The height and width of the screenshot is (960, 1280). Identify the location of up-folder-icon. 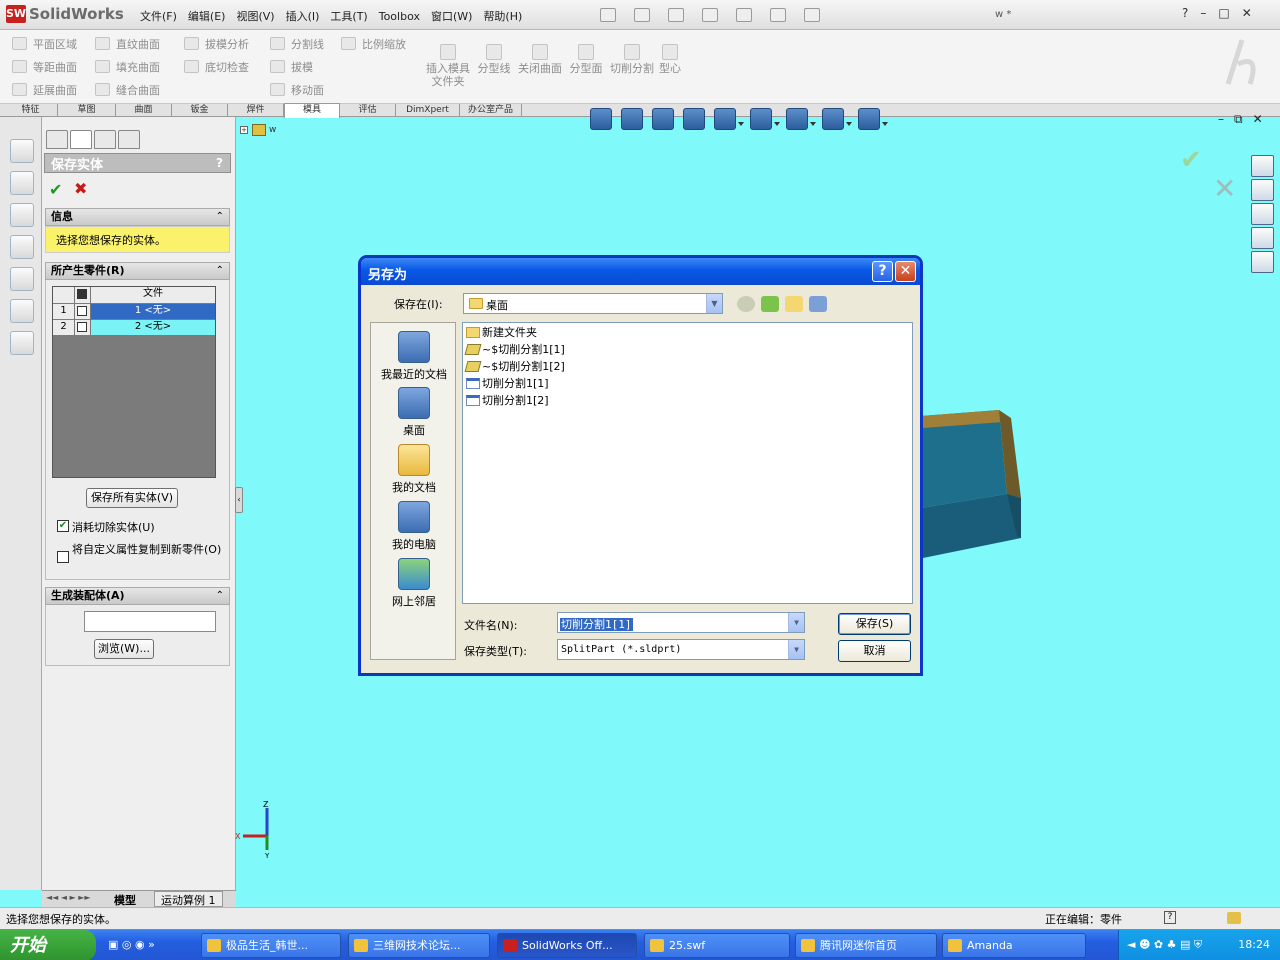
(770, 304).